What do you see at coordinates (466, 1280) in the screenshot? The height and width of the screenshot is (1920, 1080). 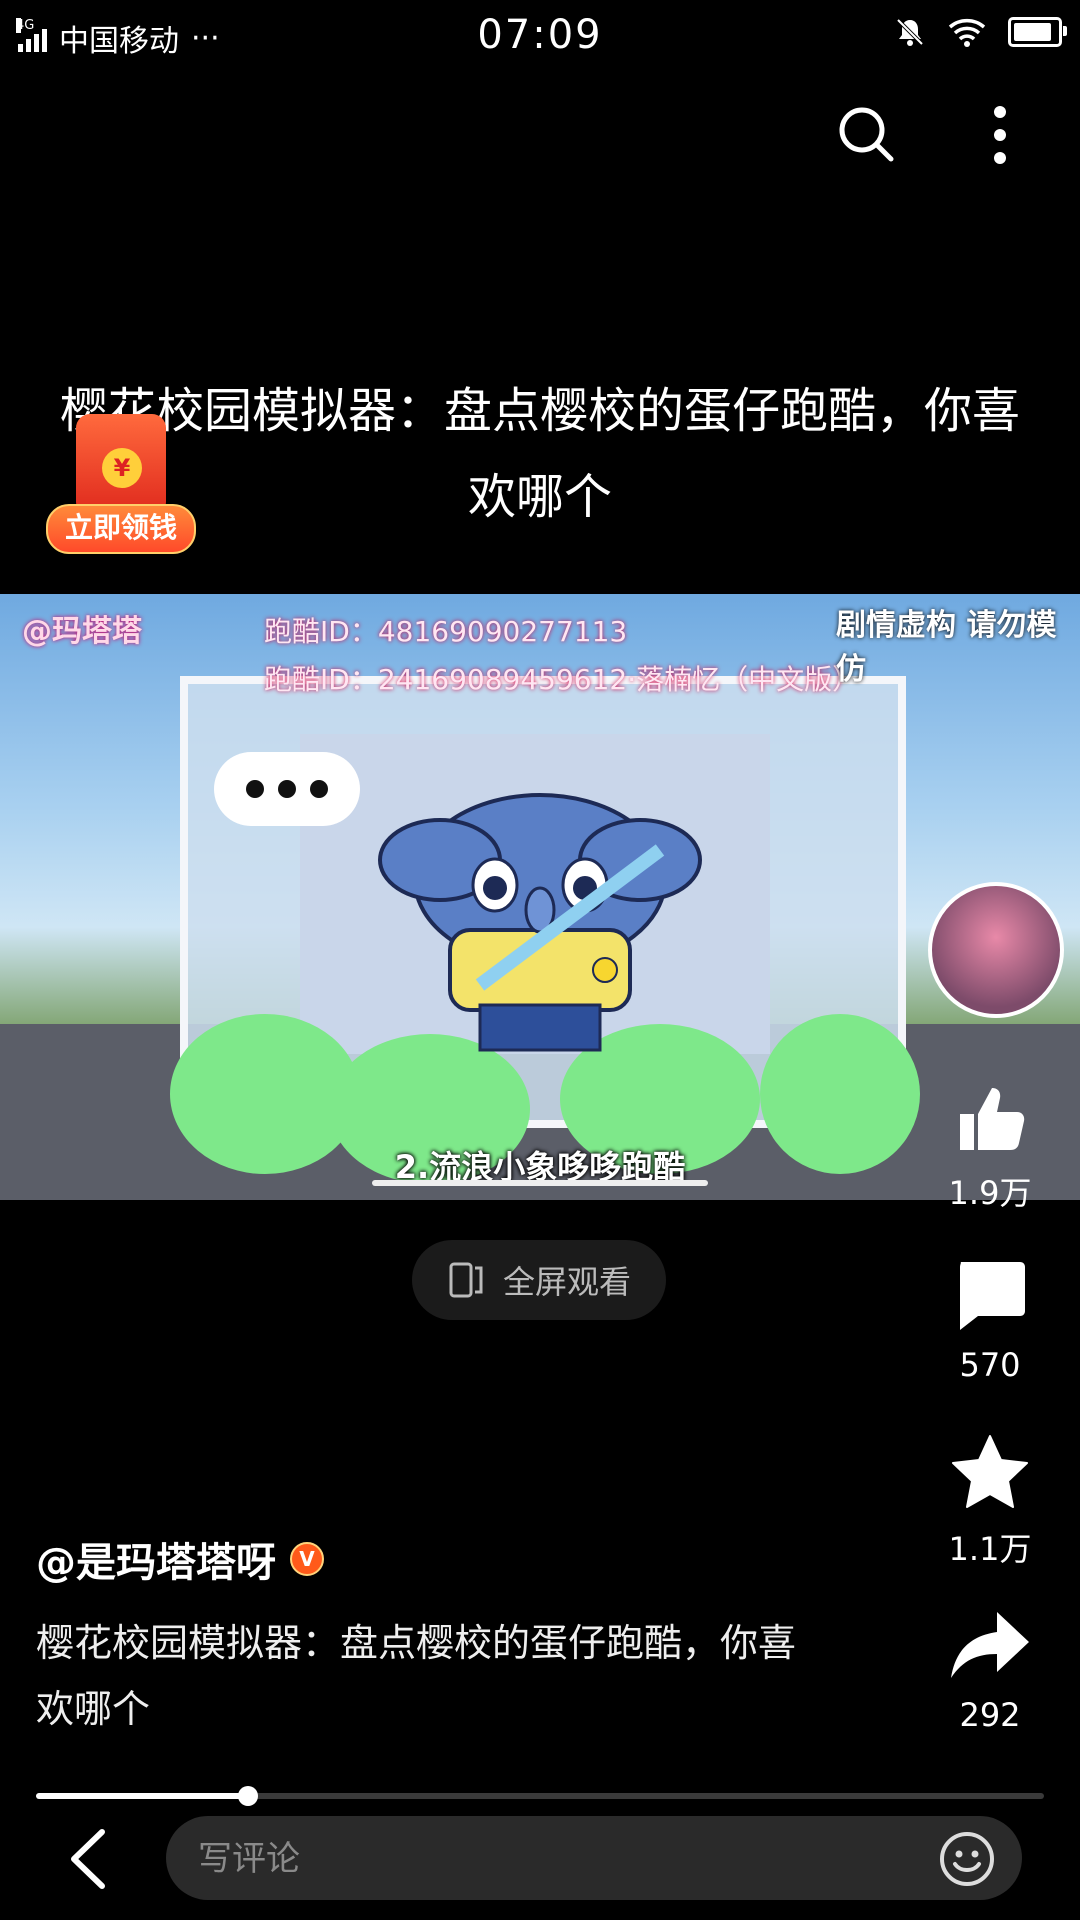 I see `rotate-screen-icon` at bounding box center [466, 1280].